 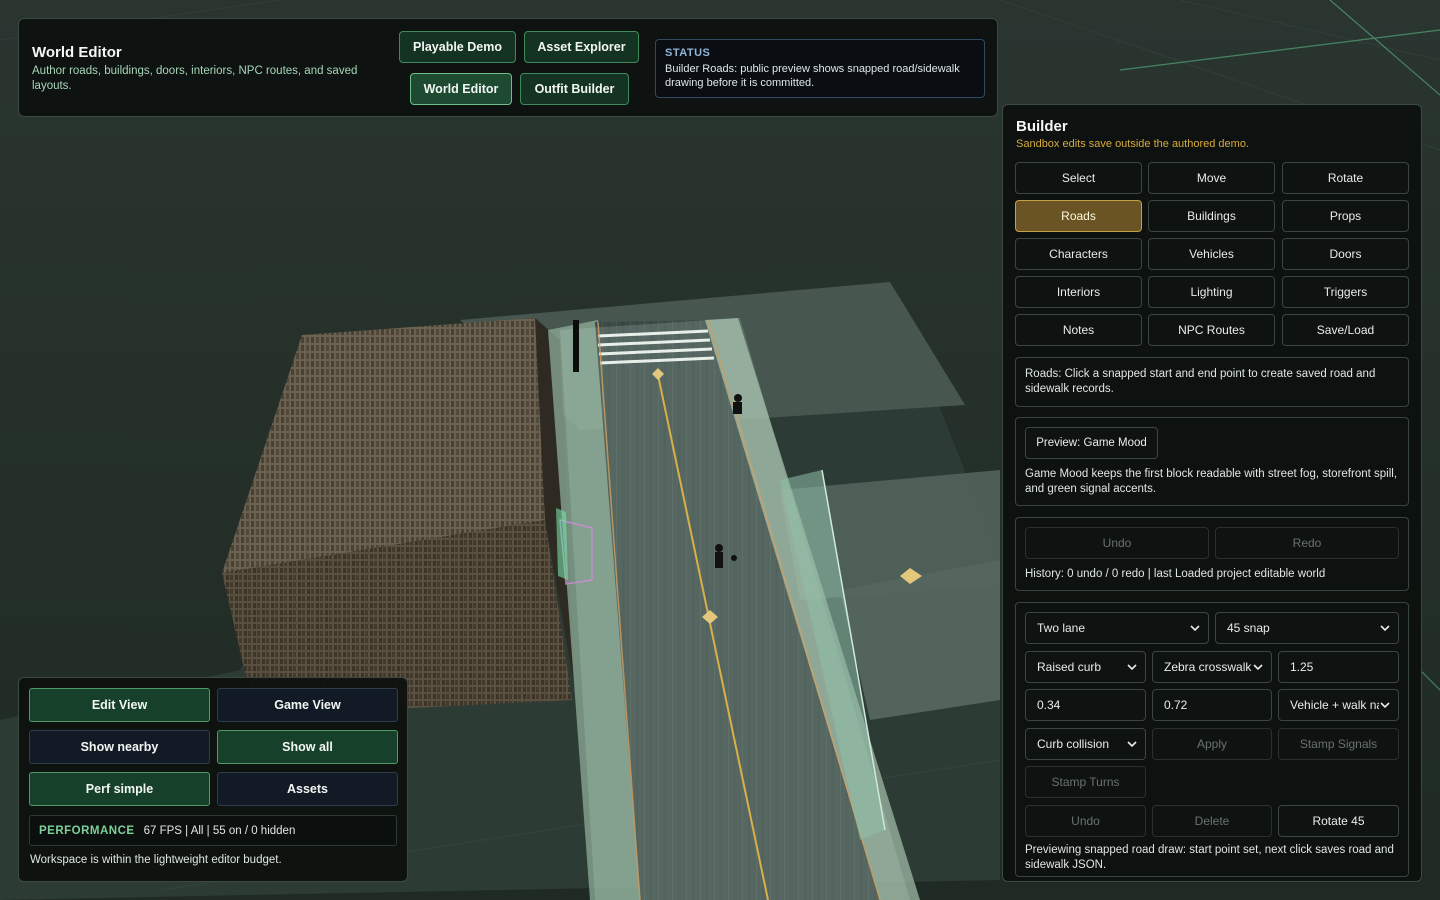 What do you see at coordinates (461, 89) in the screenshot?
I see `world-editor-button: World Editor` at bounding box center [461, 89].